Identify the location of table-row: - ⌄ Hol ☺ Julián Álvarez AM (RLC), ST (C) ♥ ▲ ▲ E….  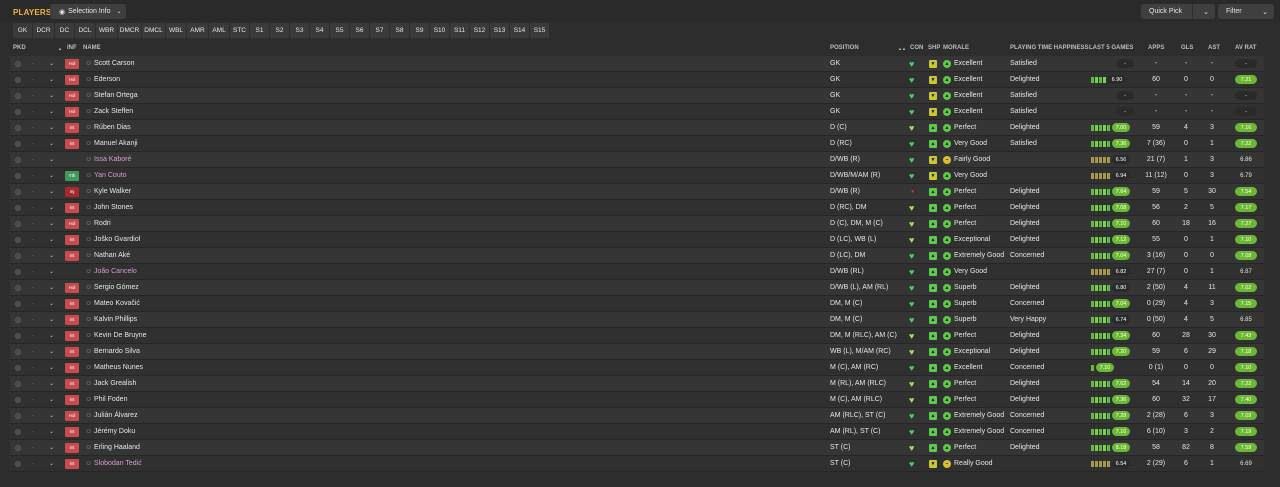
(637, 416).